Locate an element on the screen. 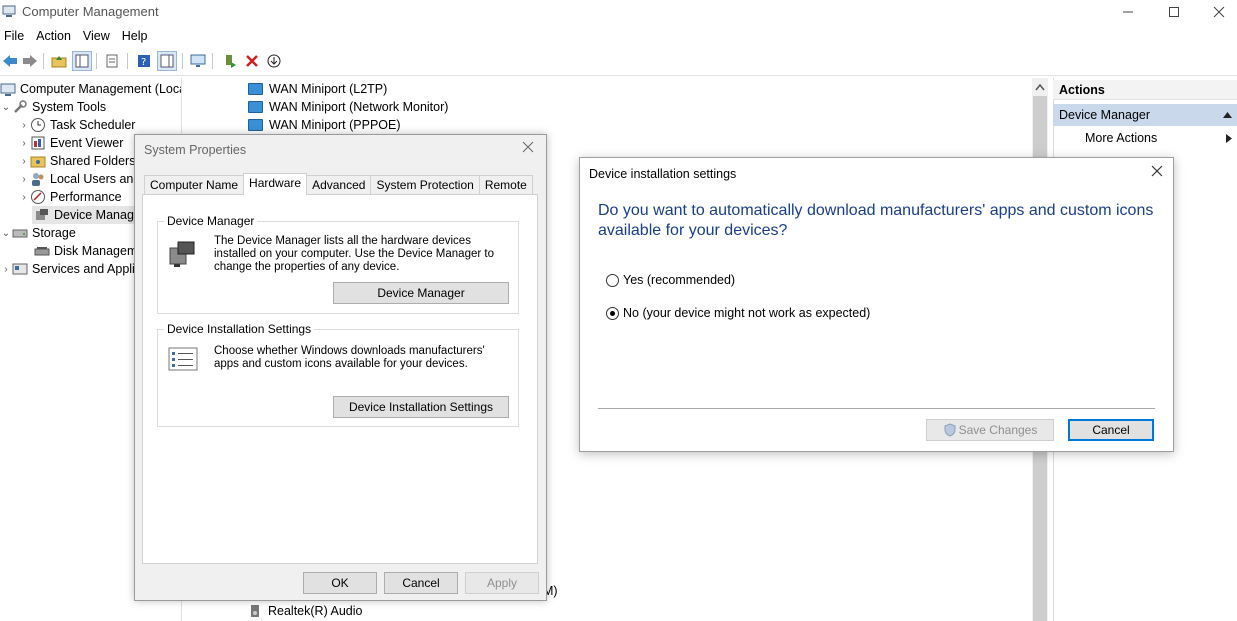  show-hide-action-pane-button is located at coordinates (167, 61).